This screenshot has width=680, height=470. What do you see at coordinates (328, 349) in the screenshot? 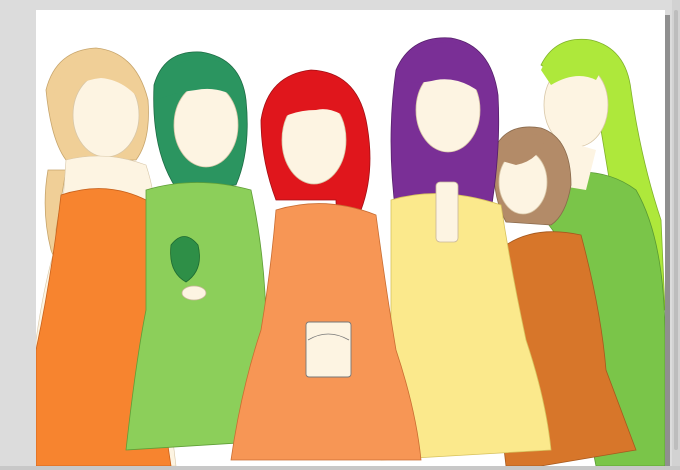
I see `treasure-box-icon` at bounding box center [328, 349].